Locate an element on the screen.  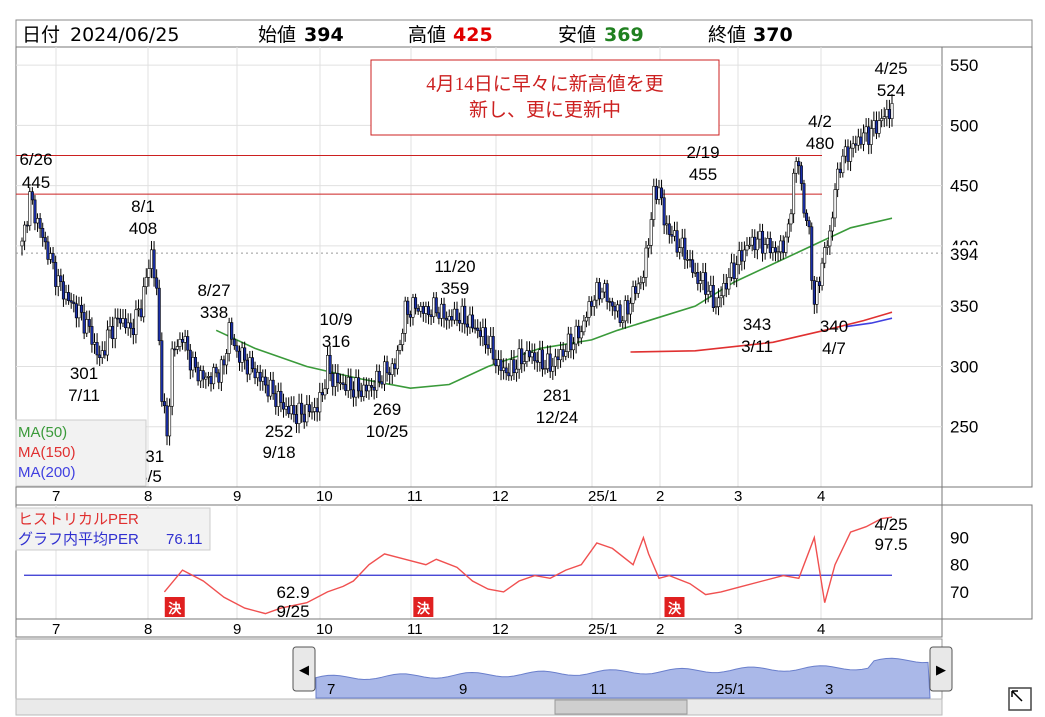
annotation-value: 252 is located at coordinates (279, 431).